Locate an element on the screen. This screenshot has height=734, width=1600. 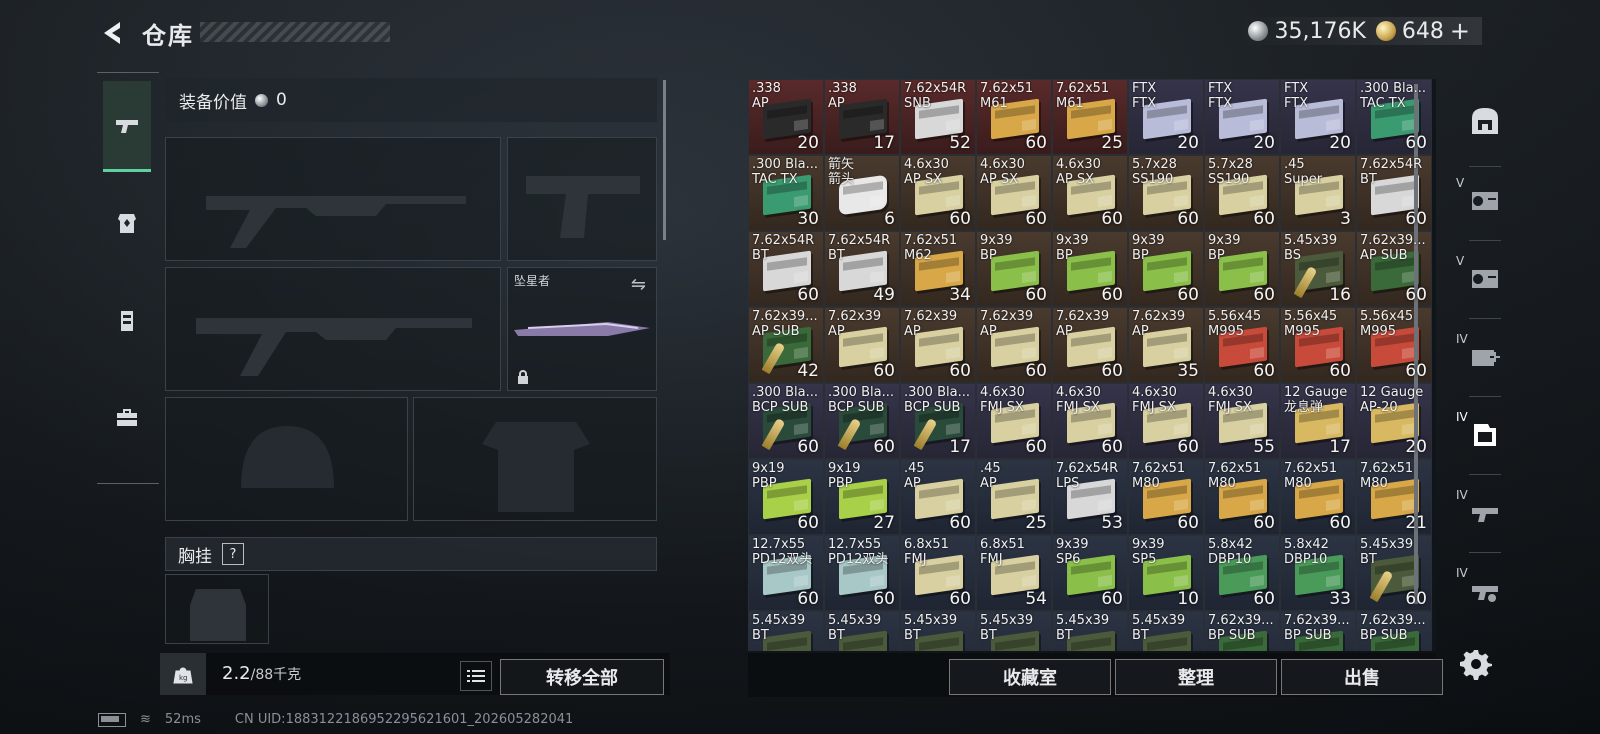
inventory-item: .338 AP 17 is located at coordinates (862, 117).